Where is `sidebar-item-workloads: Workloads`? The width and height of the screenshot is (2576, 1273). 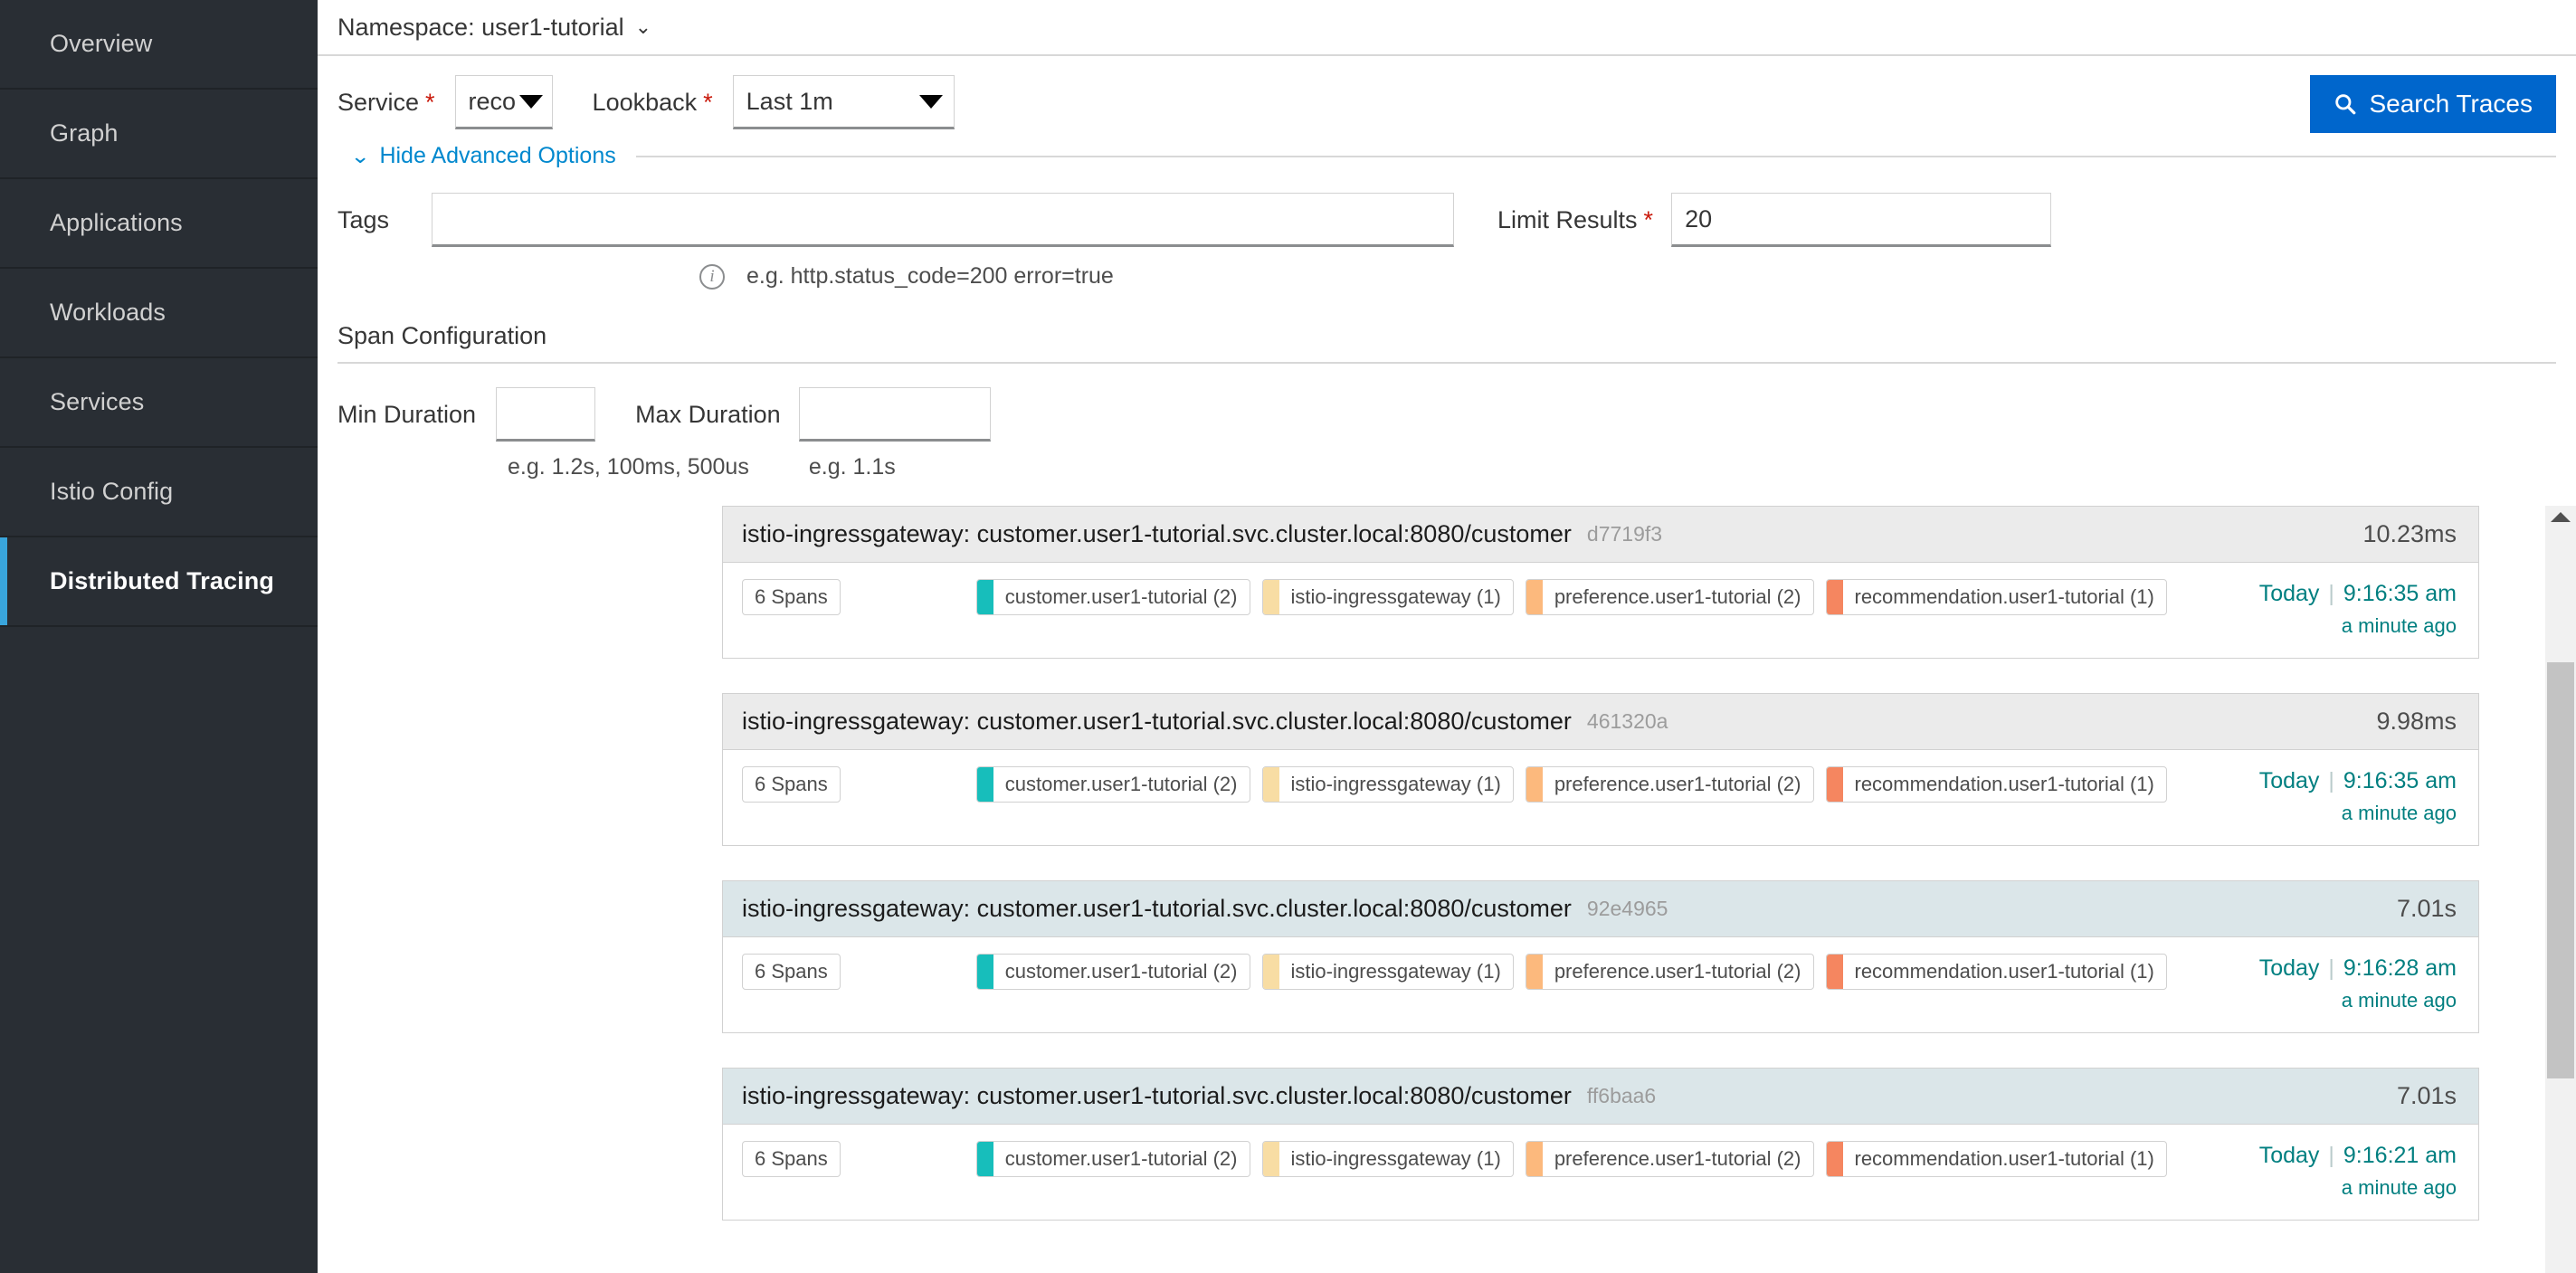 sidebar-item-workloads: Workloads is located at coordinates (159, 314).